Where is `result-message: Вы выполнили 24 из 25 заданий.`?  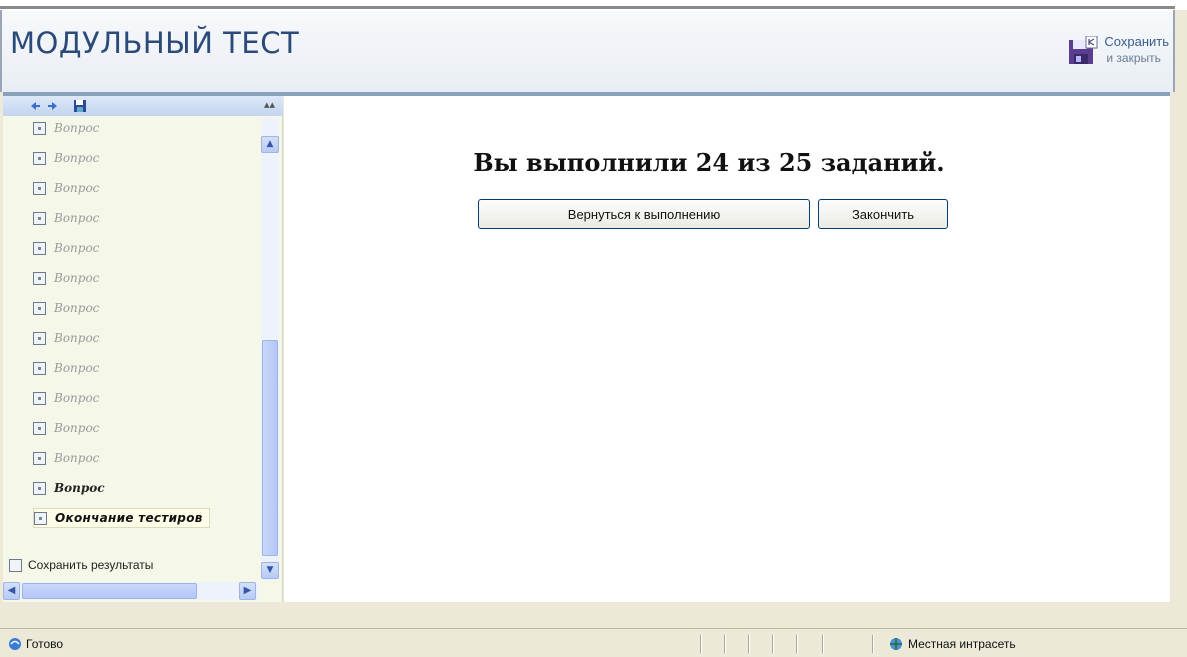 result-message: Вы выполнили 24 из 25 заданий. is located at coordinates (709, 162).